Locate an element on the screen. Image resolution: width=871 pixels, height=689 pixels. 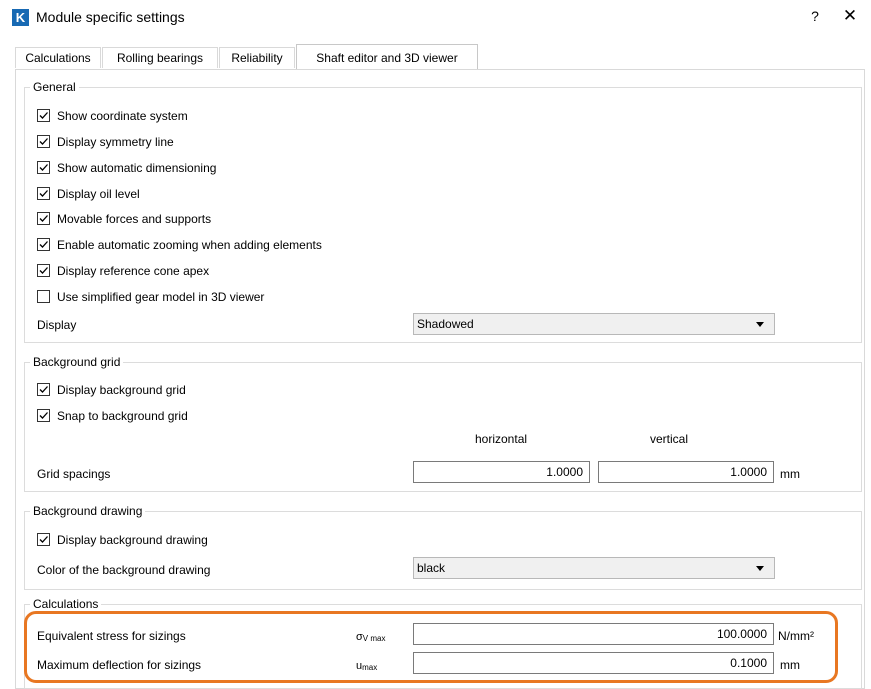
app-logo-icon: K is located at coordinates (20, 17).